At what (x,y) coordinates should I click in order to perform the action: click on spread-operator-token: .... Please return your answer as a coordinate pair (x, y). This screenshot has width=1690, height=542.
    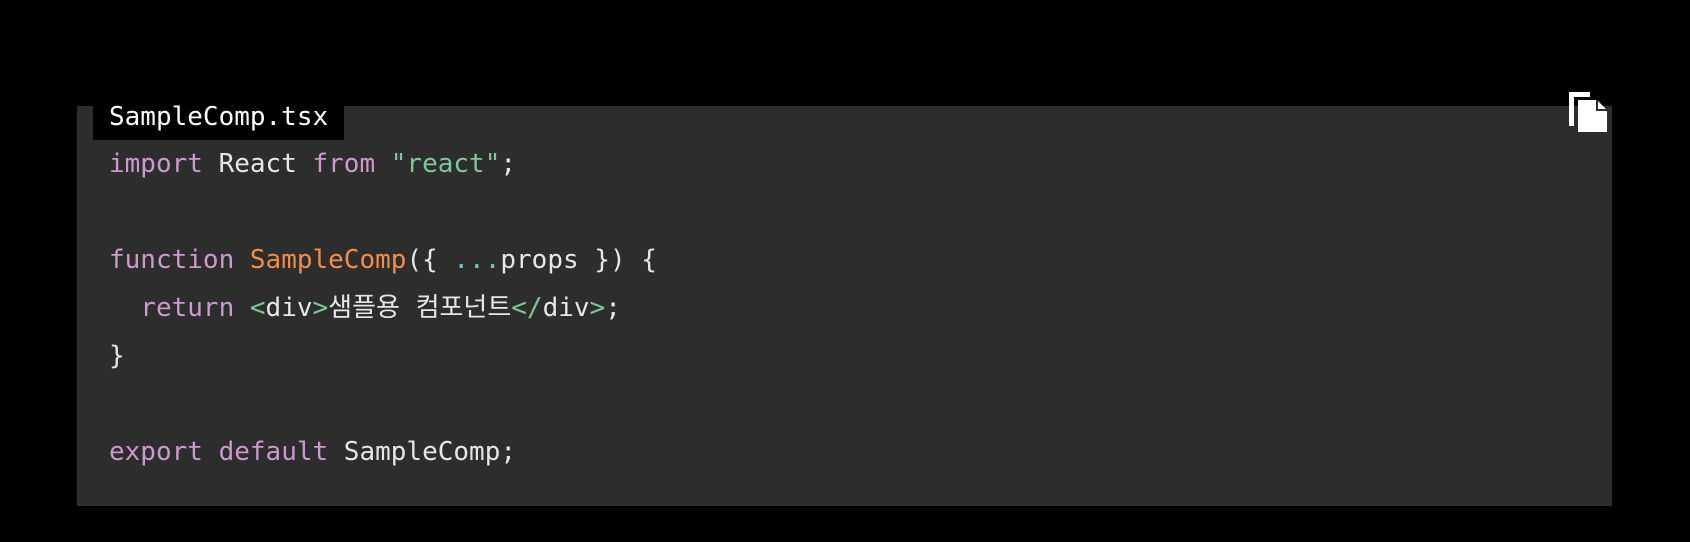
    Looking at the image, I should click on (477, 260).